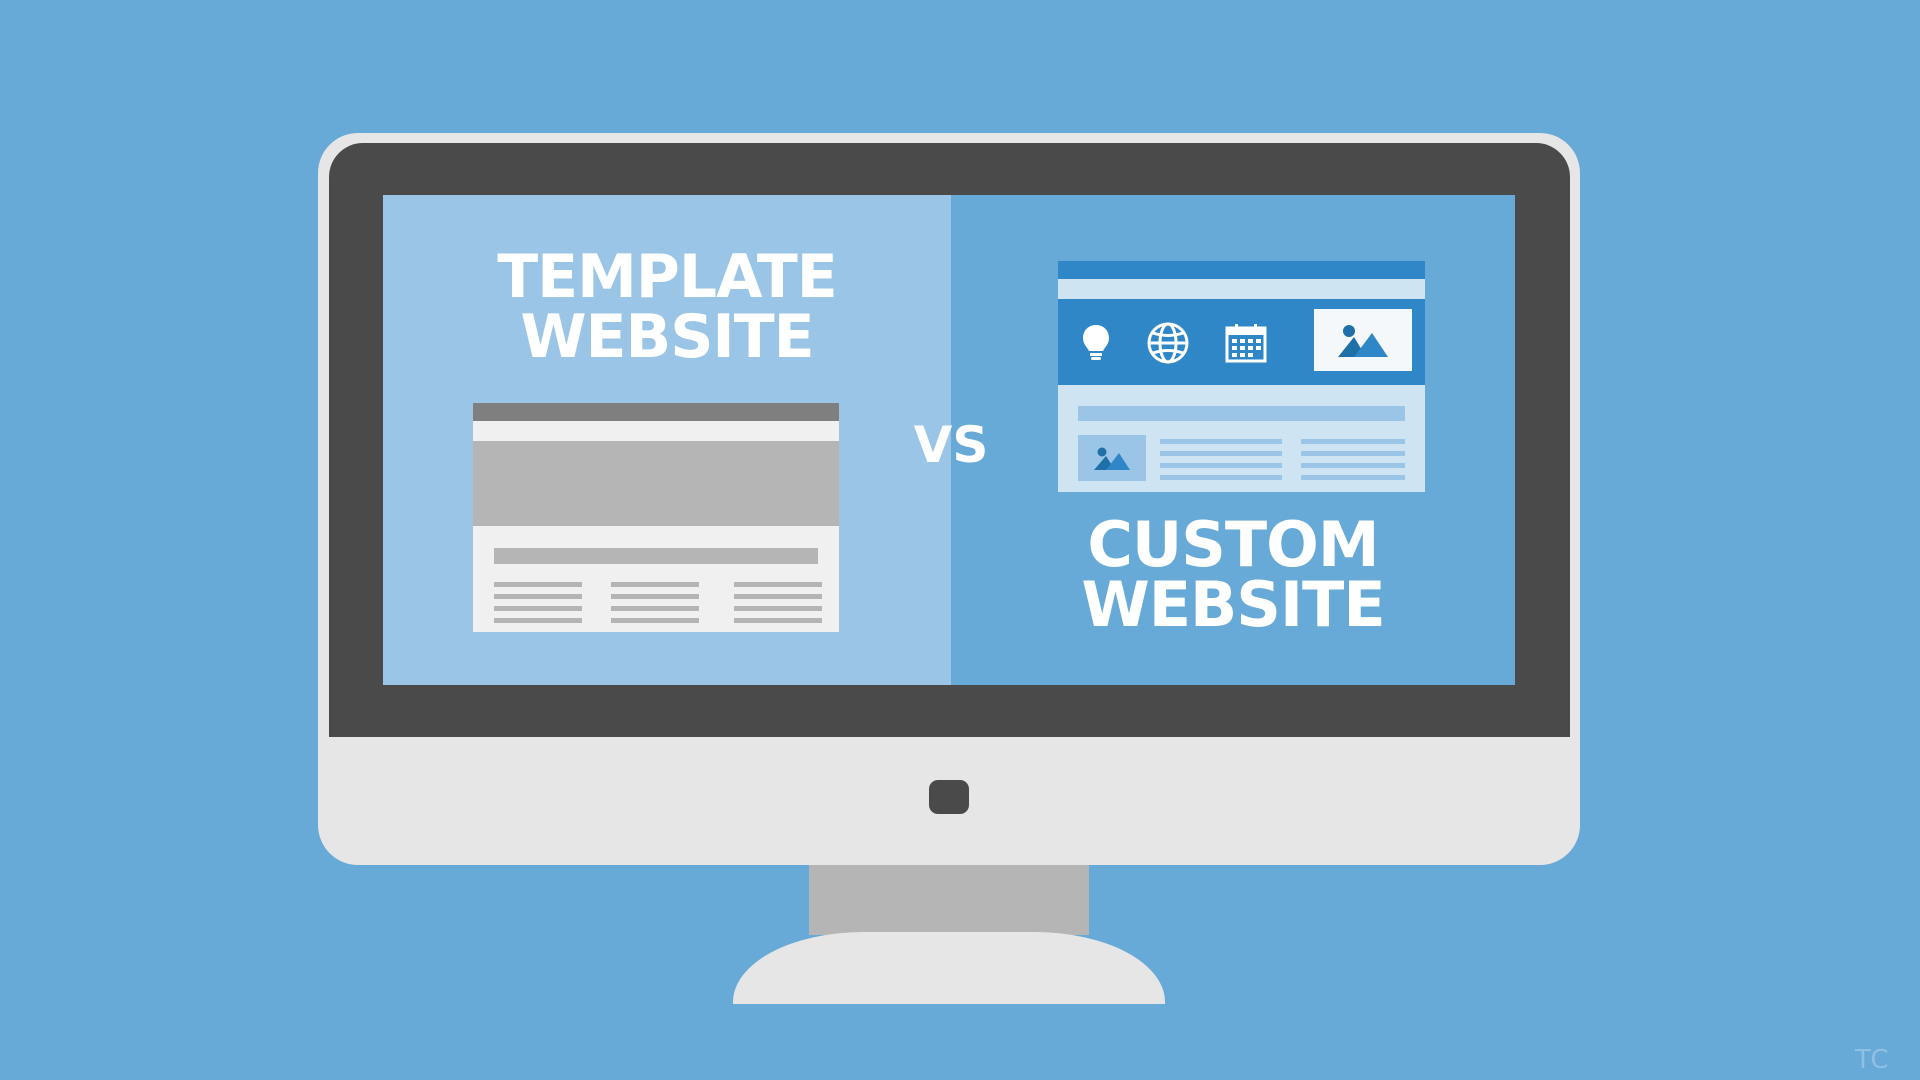 Image resolution: width=1920 pixels, height=1080 pixels. What do you see at coordinates (949, 797) in the screenshot?
I see `monitor-camera` at bounding box center [949, 797].